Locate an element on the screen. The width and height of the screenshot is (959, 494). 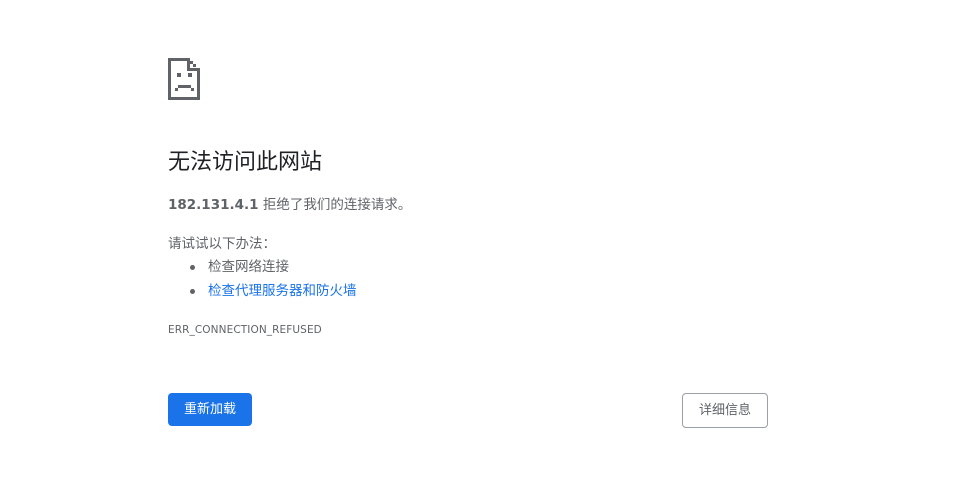
list-item: 检查网络连接 is located at coordinates (262, 269).